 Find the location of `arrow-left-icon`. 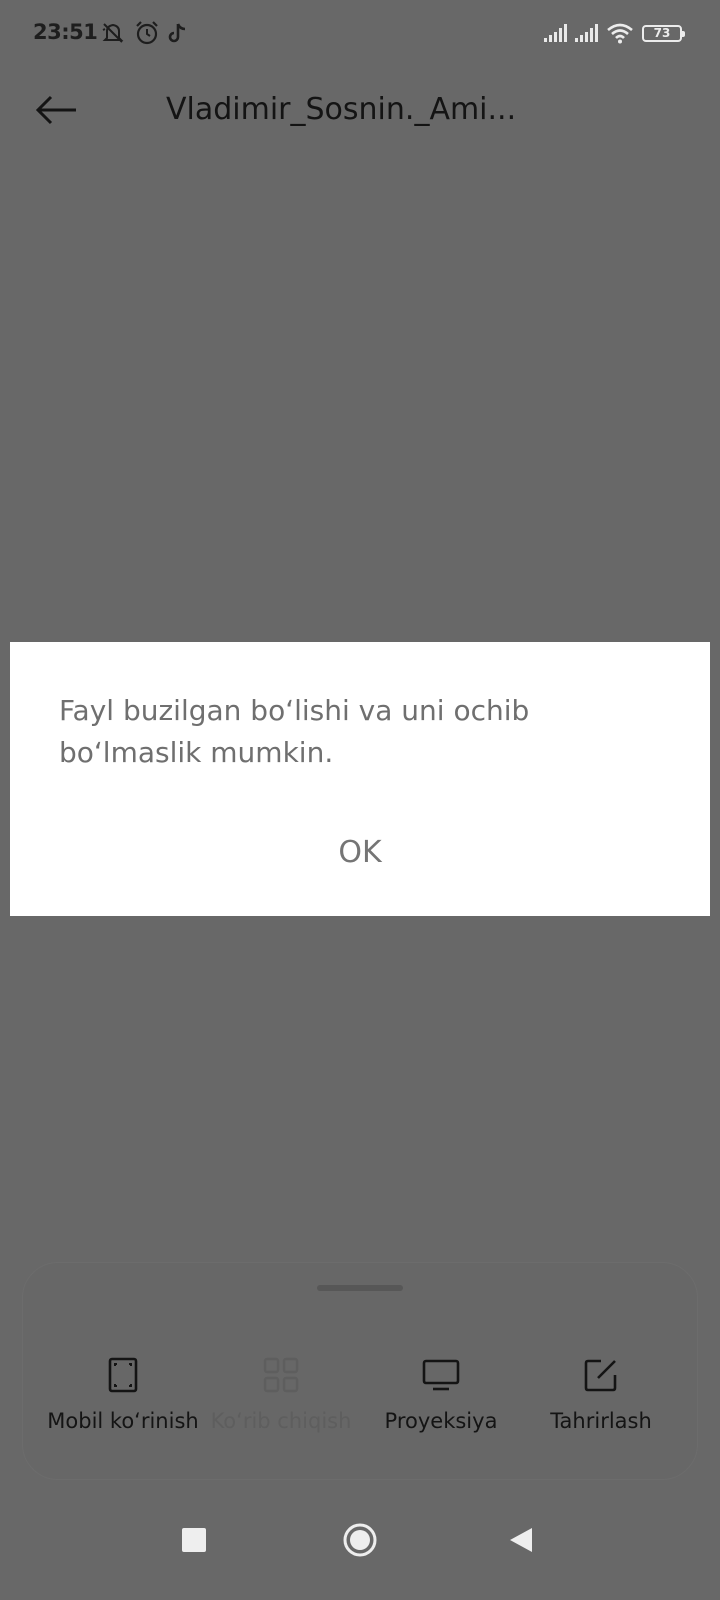

arrow-left-icon is located at coordinates (55, 110).